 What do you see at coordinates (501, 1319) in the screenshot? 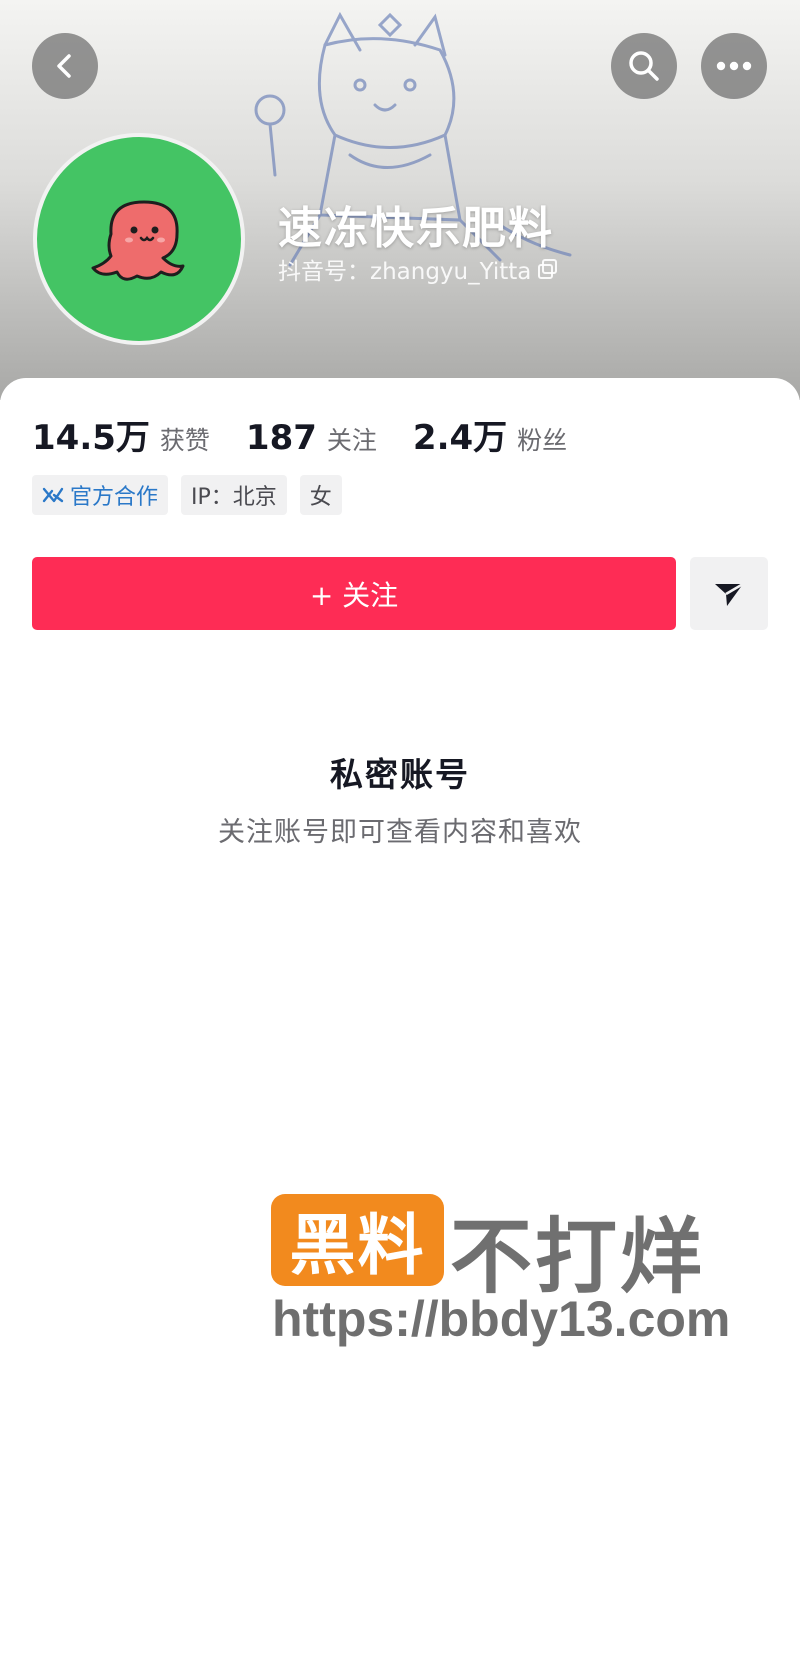
I see `watermark-url: https://bbdy13.com` at bounding box center [501, 1319].